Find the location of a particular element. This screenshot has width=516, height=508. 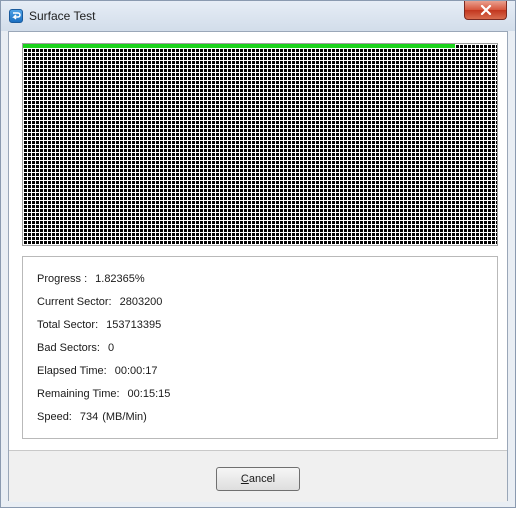

bad-sectors-label: Bad Sectors: is located at coordinates (68, 348).